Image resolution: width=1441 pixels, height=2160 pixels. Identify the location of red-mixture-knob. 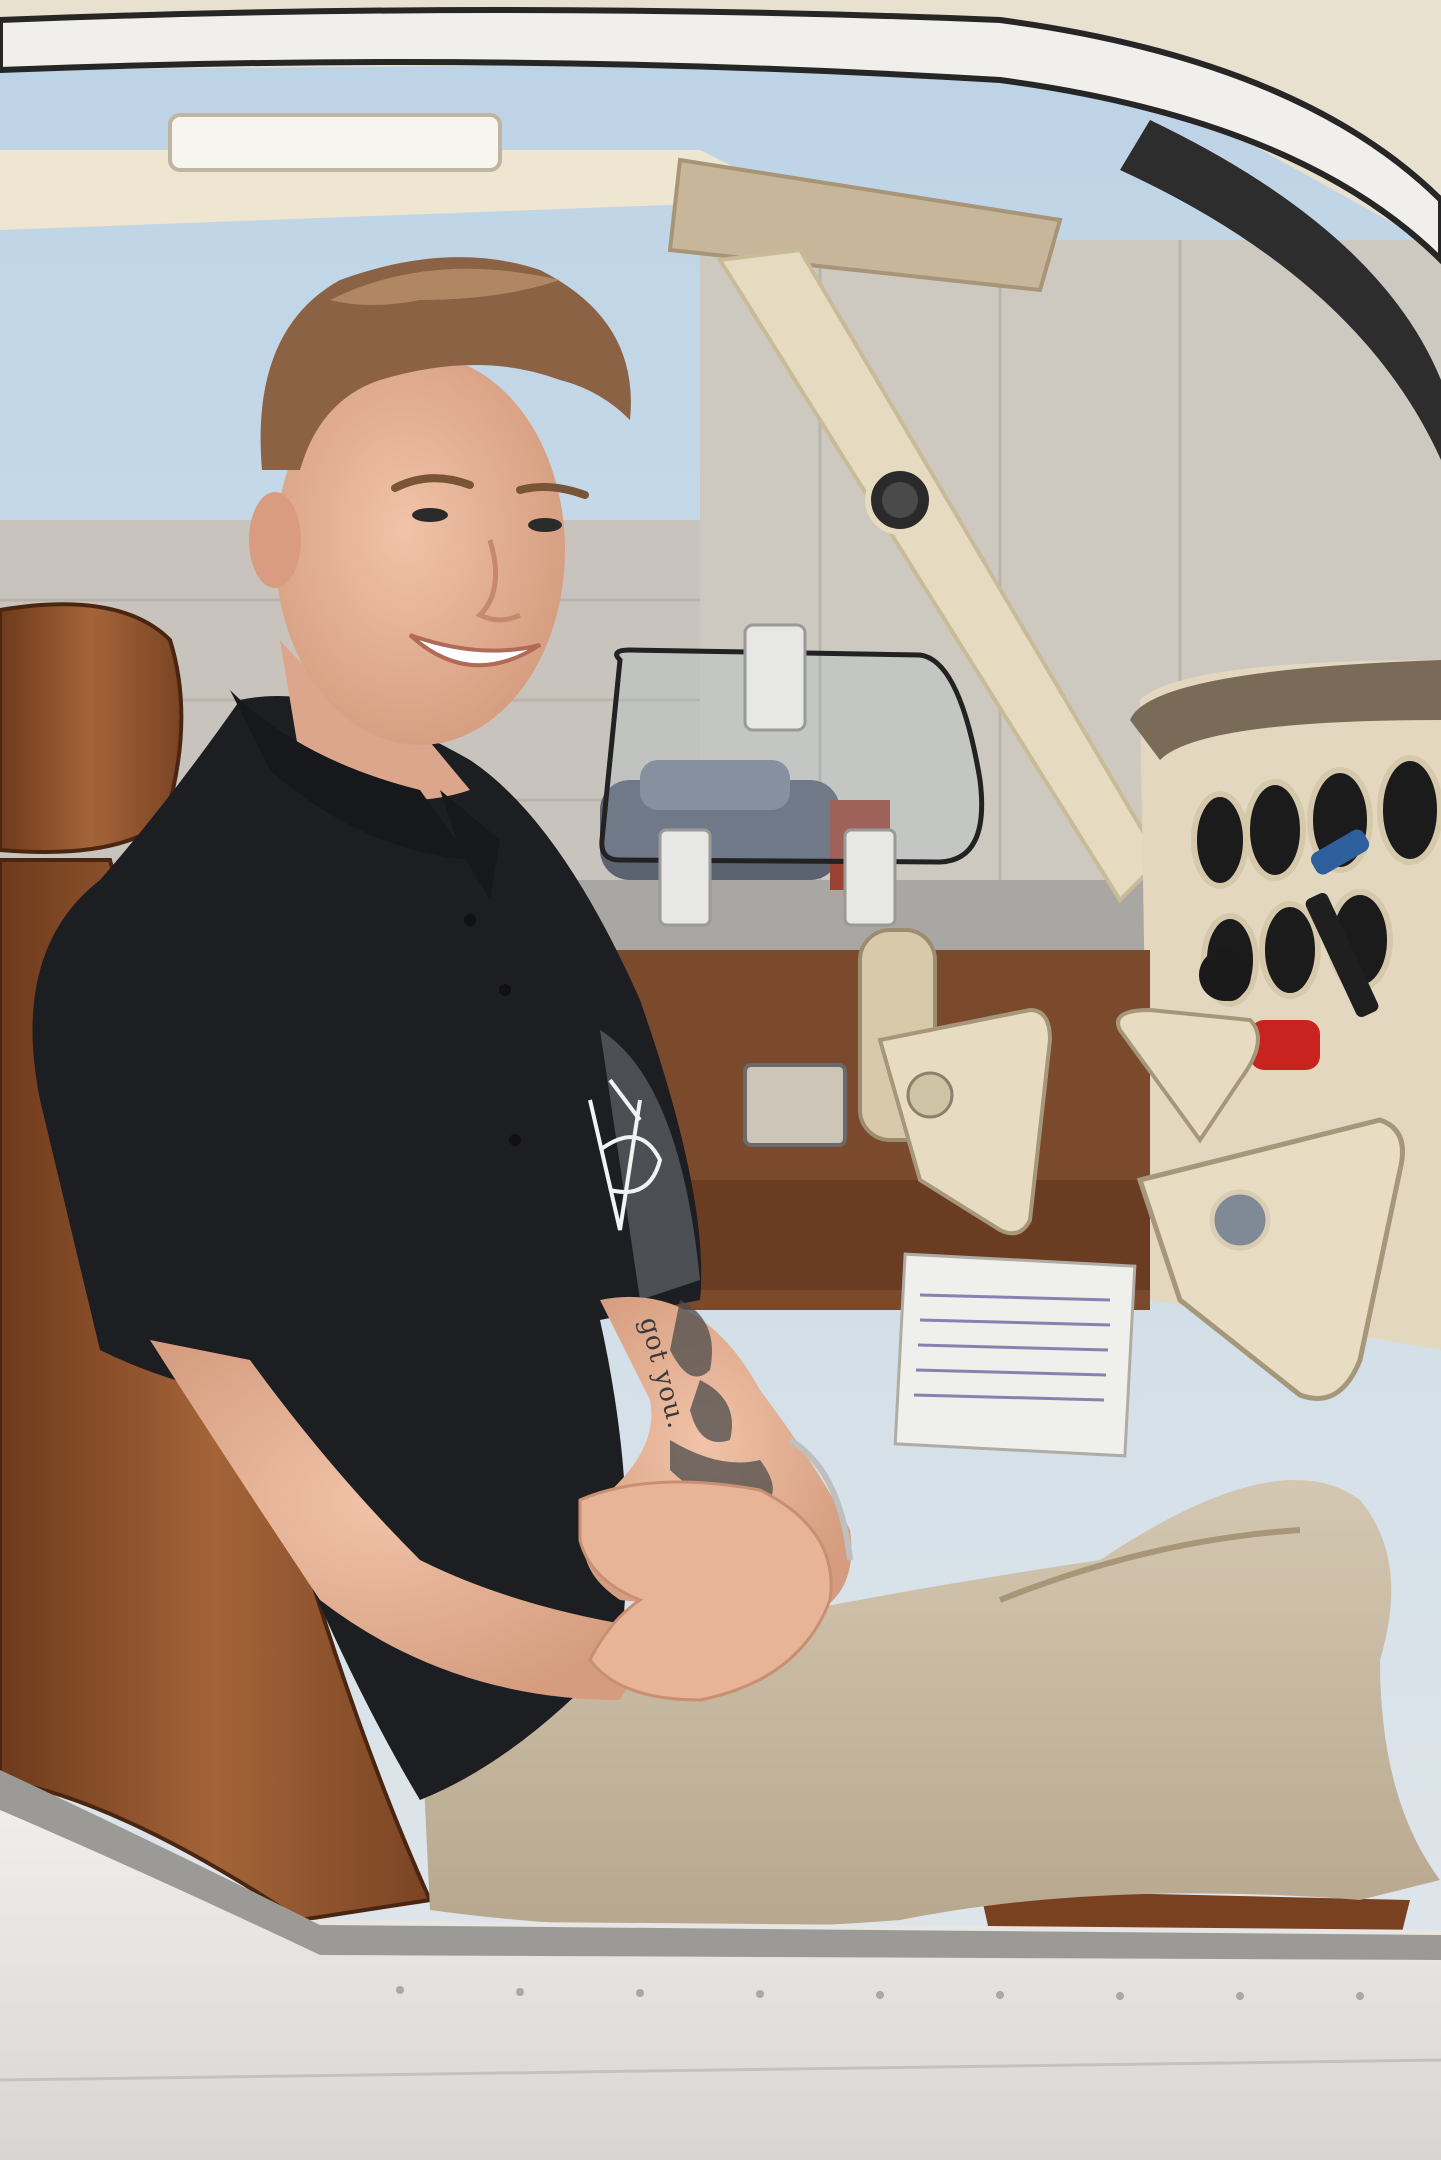
(1285, 1045).